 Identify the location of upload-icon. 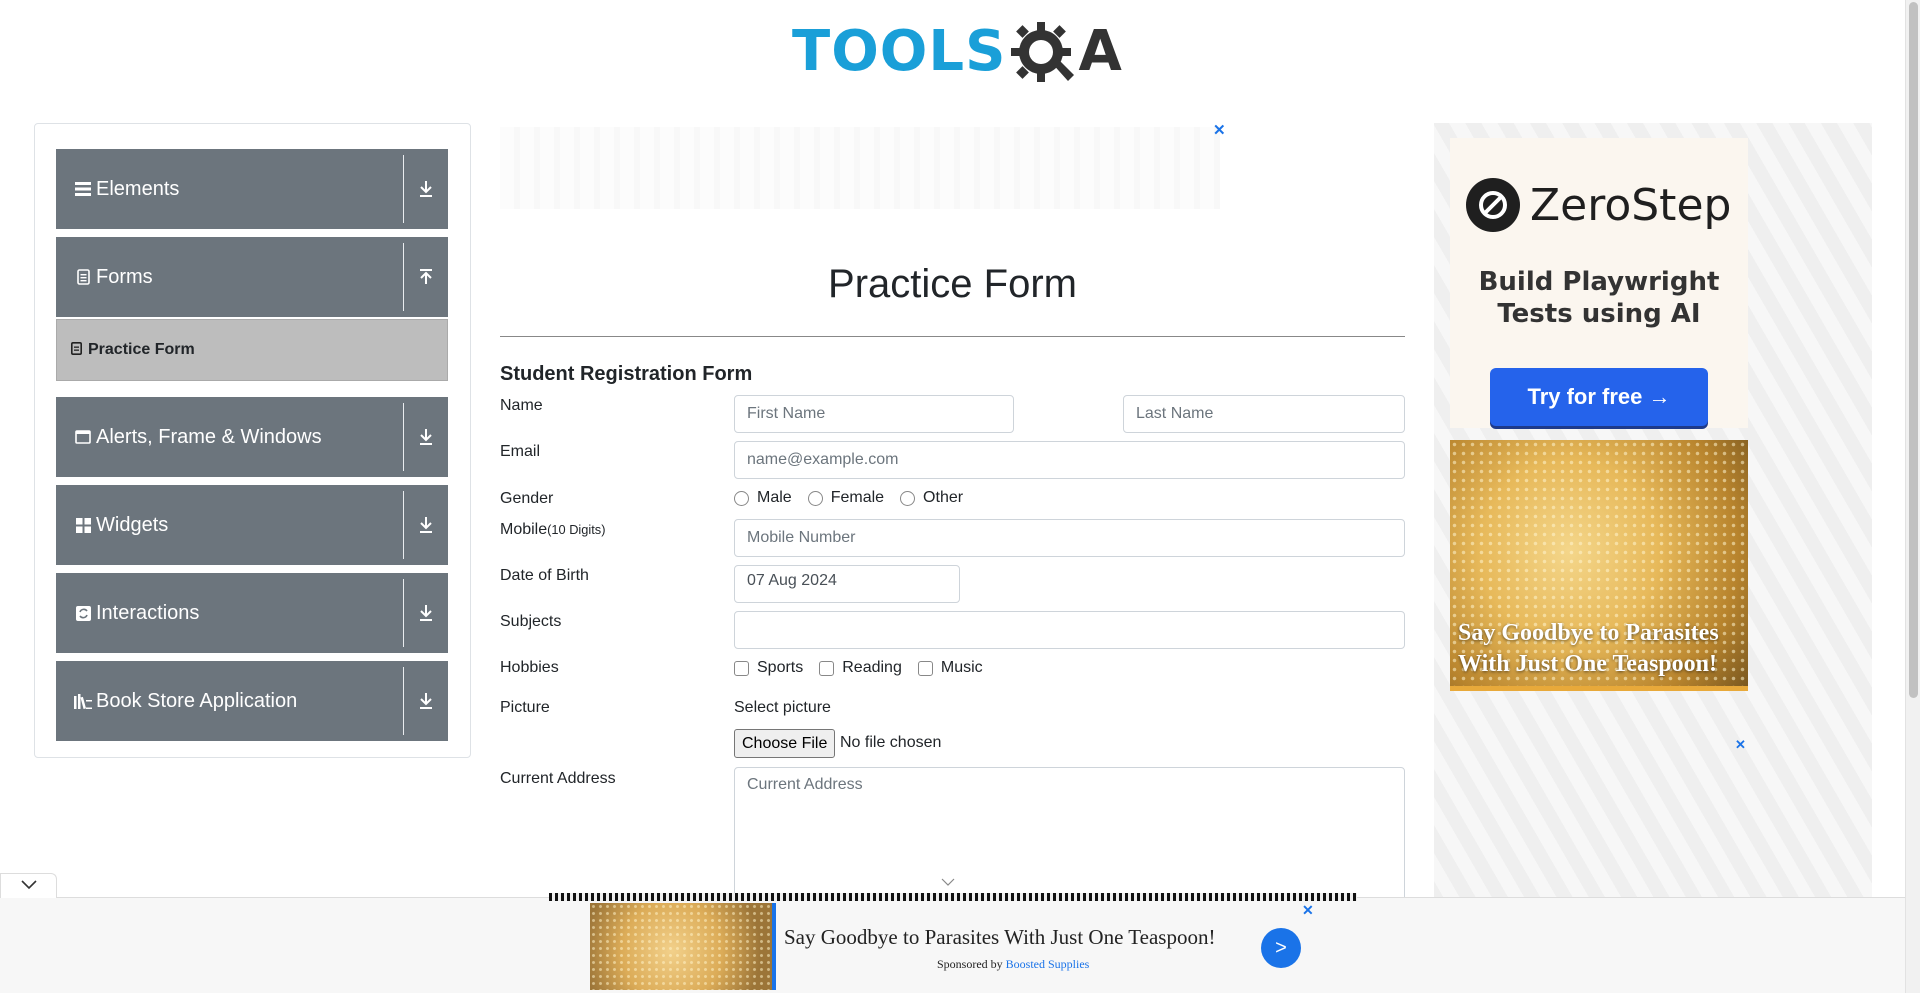
(426, 277).